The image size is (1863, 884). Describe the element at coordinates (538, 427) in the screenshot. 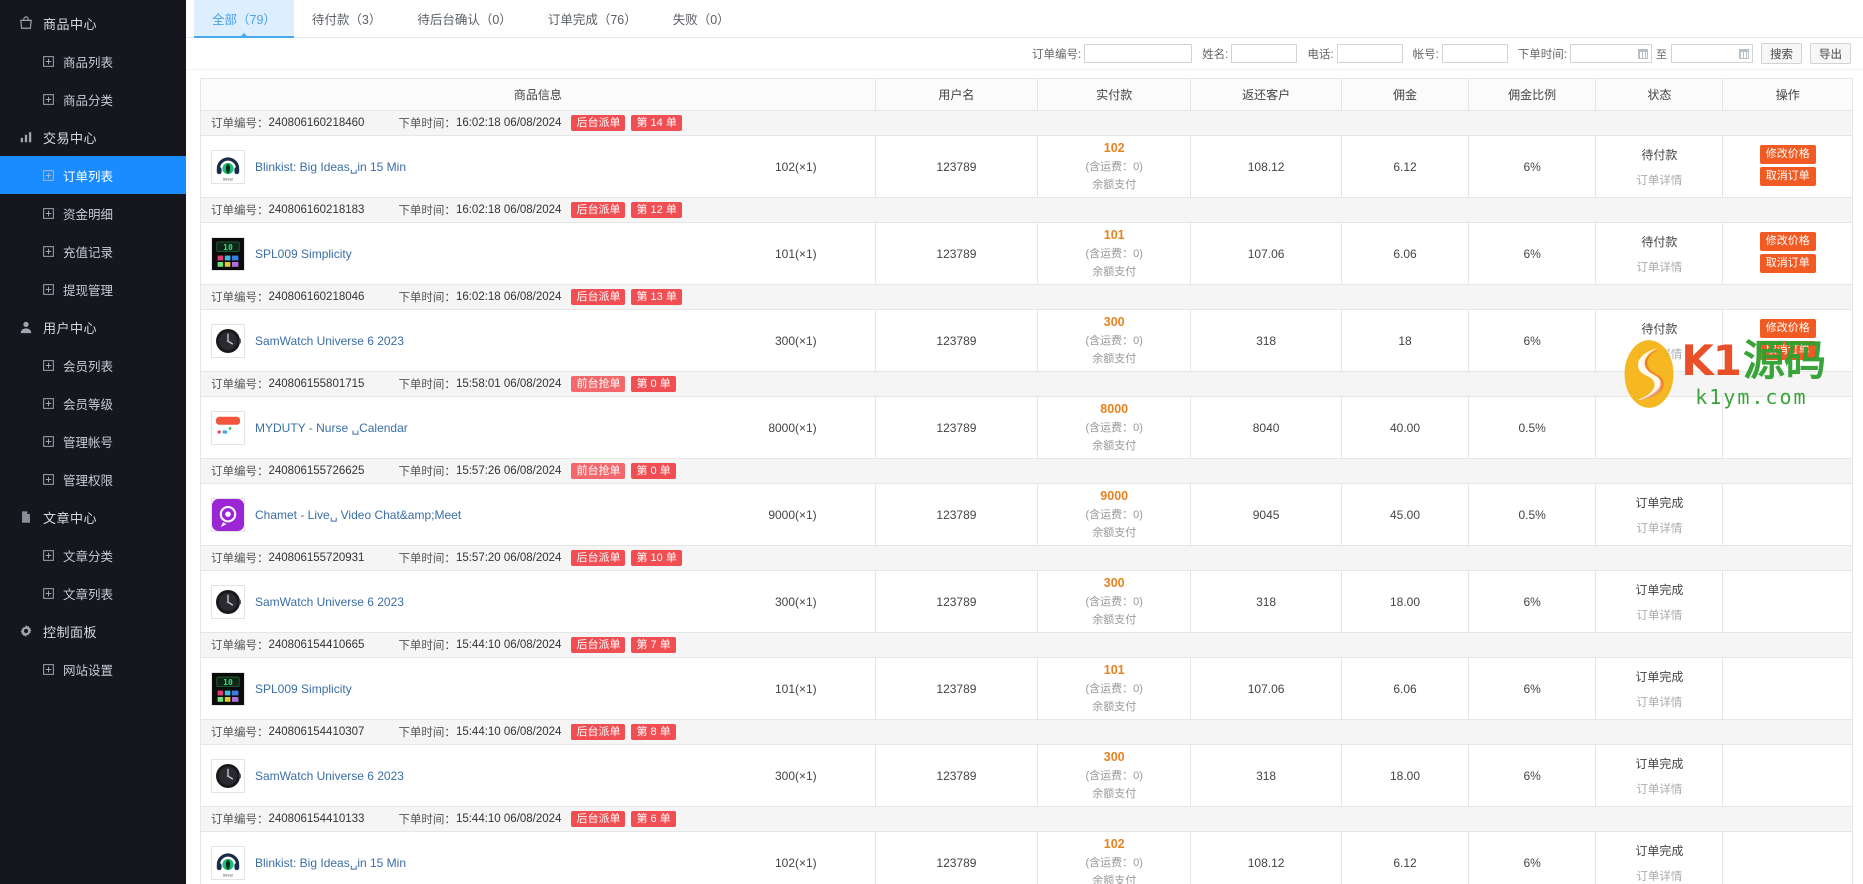

I see `goods-info-cell: MYDUTY - Nurse ␣Calendar 8000(×1)` at that location.